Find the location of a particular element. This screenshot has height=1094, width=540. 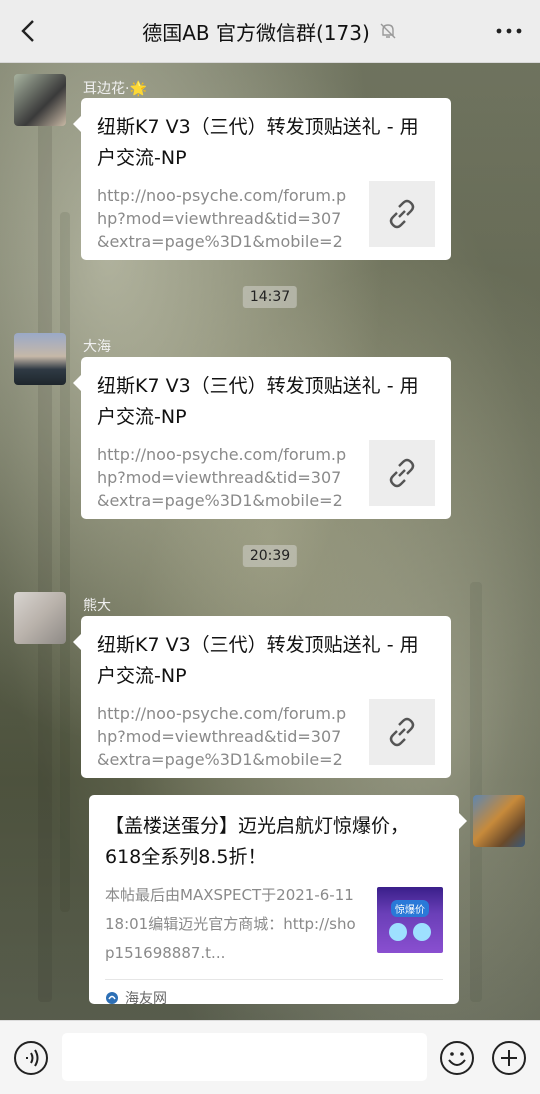

bell-muted-icon is located at coordinates (388, 31).